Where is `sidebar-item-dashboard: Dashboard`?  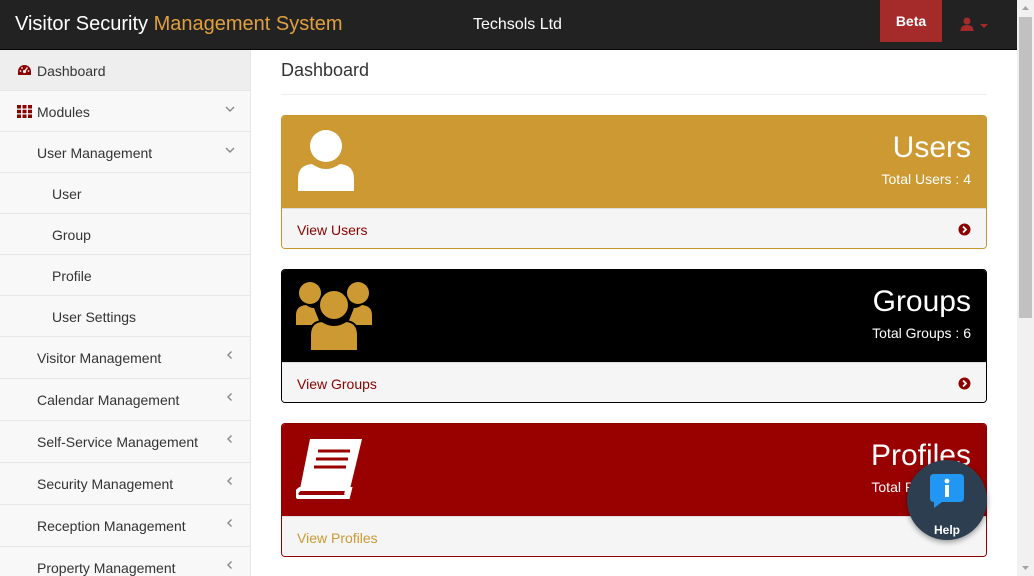 sidebar-item-dashboard: Dashboard is located at coordinates (125, 70).